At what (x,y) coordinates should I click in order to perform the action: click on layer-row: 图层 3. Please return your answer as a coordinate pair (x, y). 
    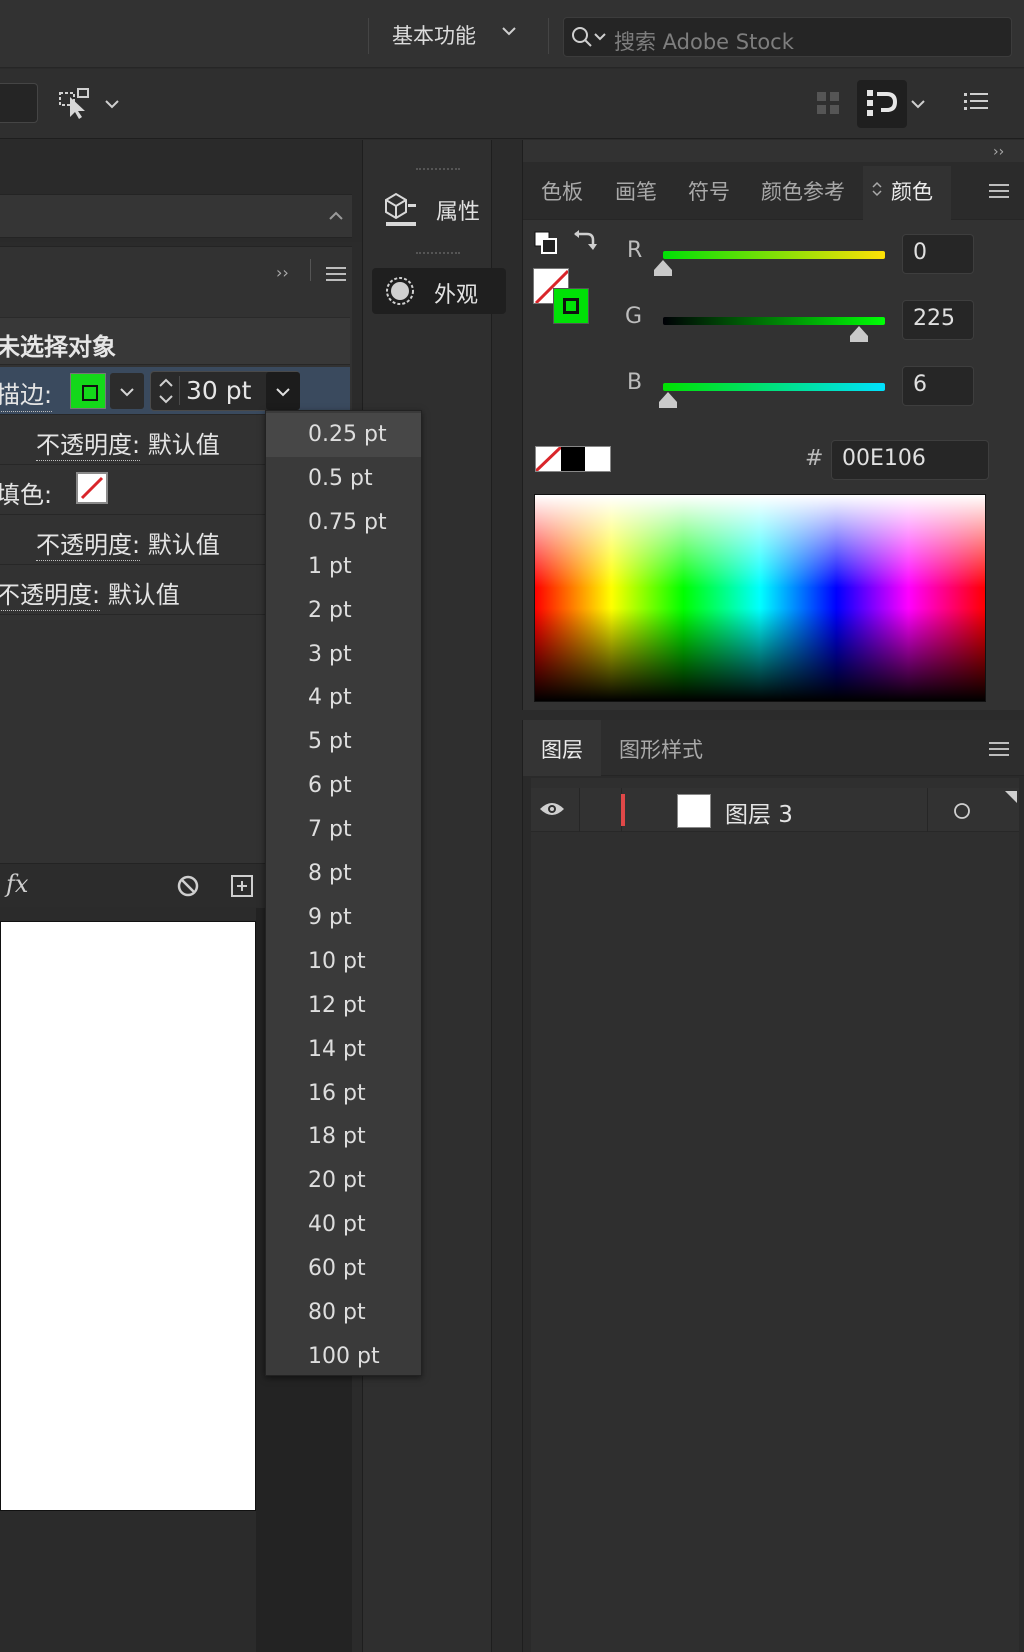
    Looking at the image, I should click on (775, 810).